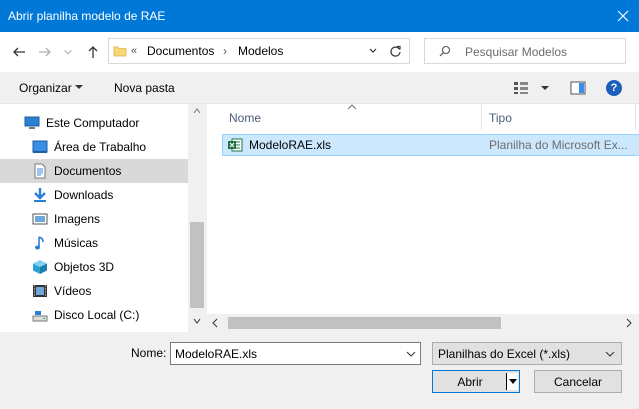 The width and height of the screenshot is (639, 409). What do you see at coordinates (504, 354) in the screenshot?
I see `file-type-filter-value: Planilhas do Excel (*.xls)` at bounding box center [504, 354].